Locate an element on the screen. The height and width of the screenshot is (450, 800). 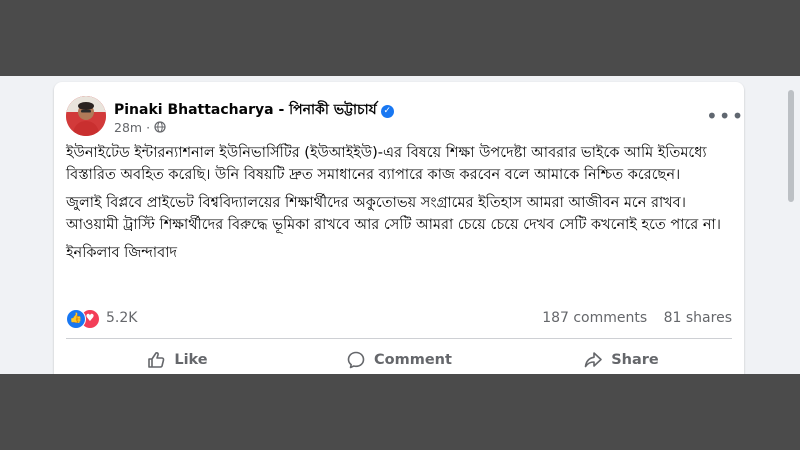
post-paragraph-3: ইনকিলাব জিন্দাবাদ is located at coordinates (122, 253).